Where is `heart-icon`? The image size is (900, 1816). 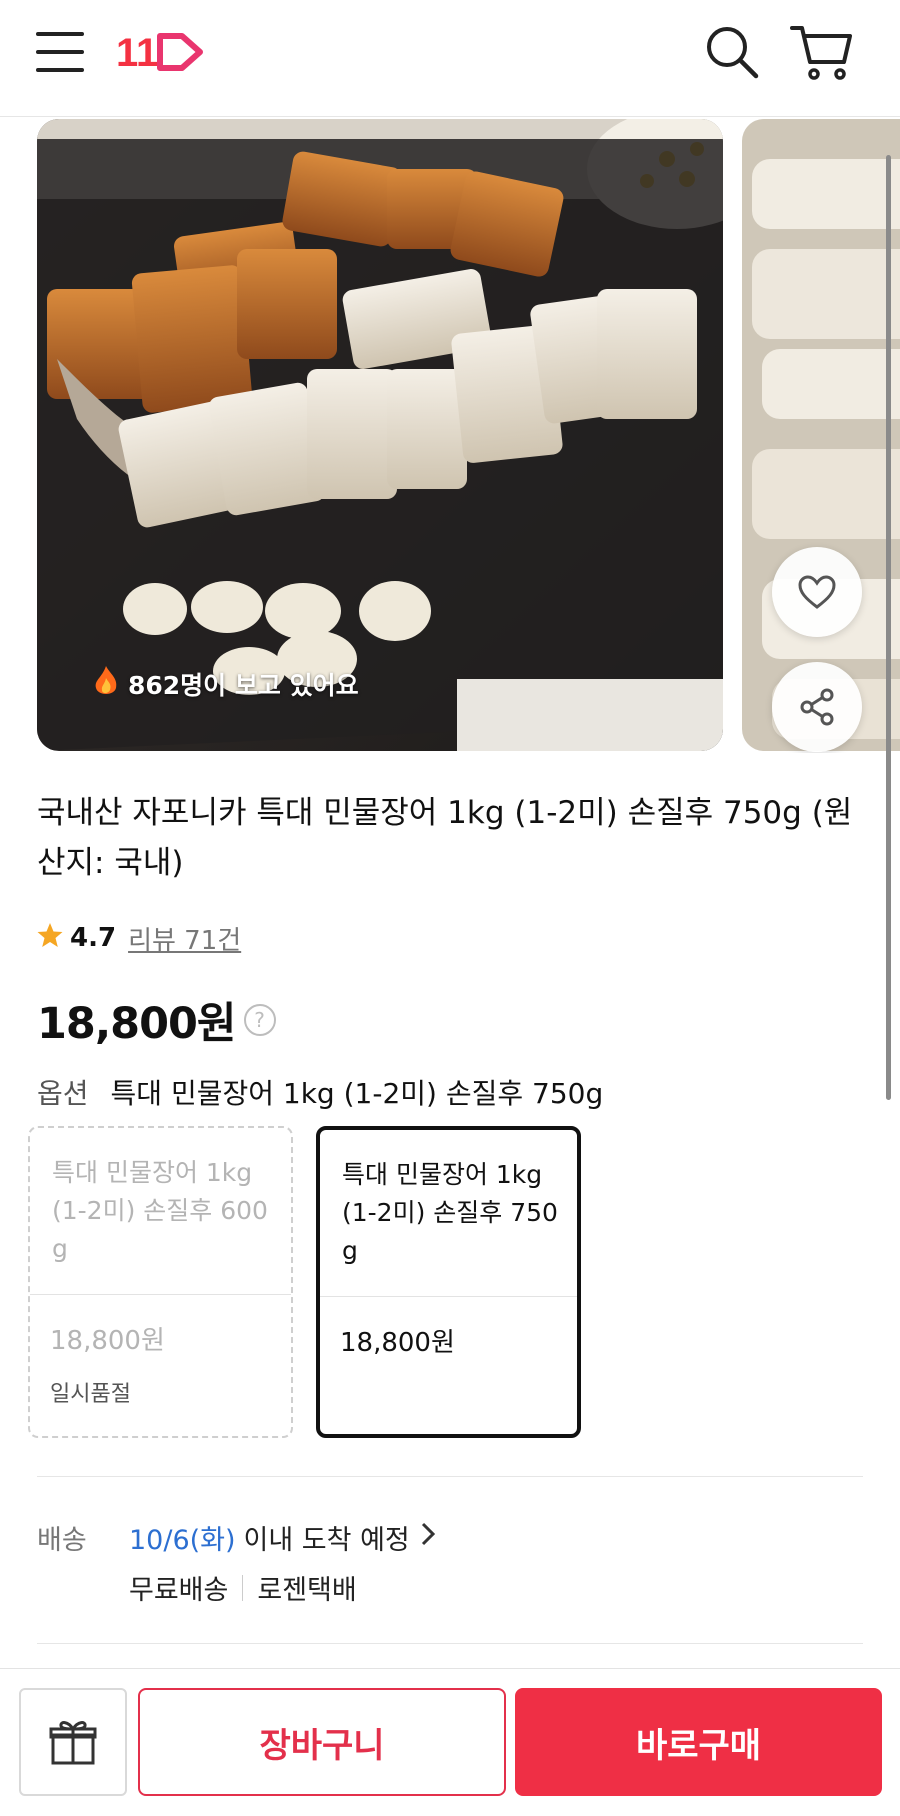
heart-icon is located at coordinates (817, 592).